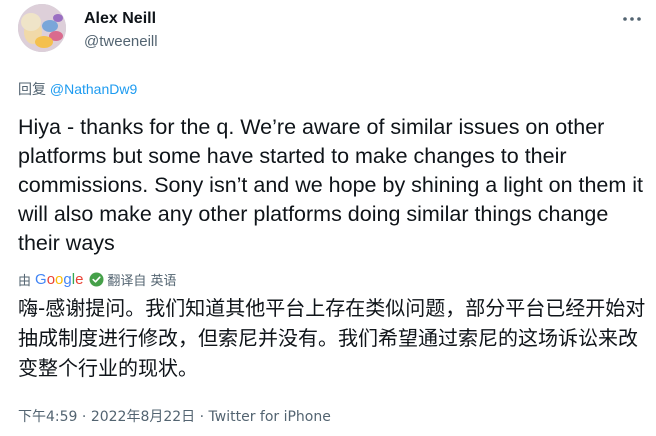 This screenshot has width=656, height=436. I want to click on google-letter: o, so click(51, 279).